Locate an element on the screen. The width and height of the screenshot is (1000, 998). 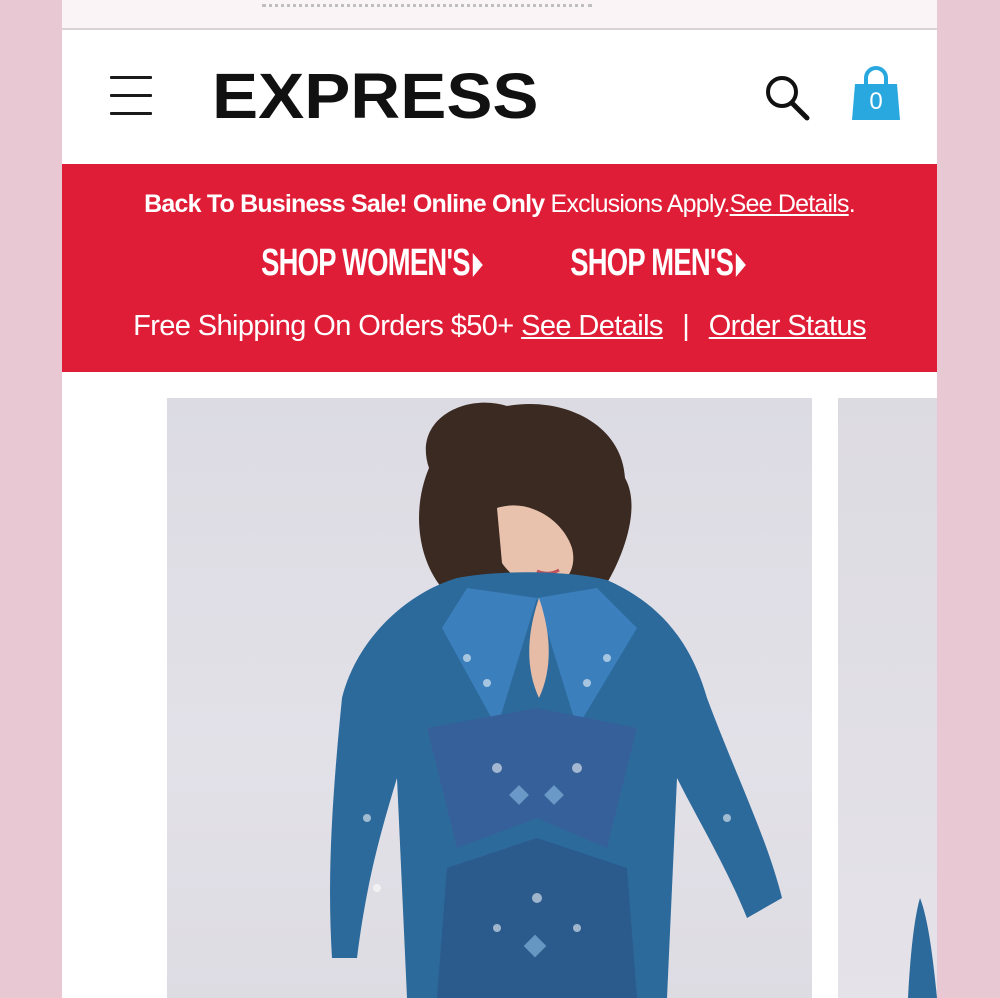
shop-links: SHOP WOMEN'S SHOP MEN'S is located at coordinates (499, 263).